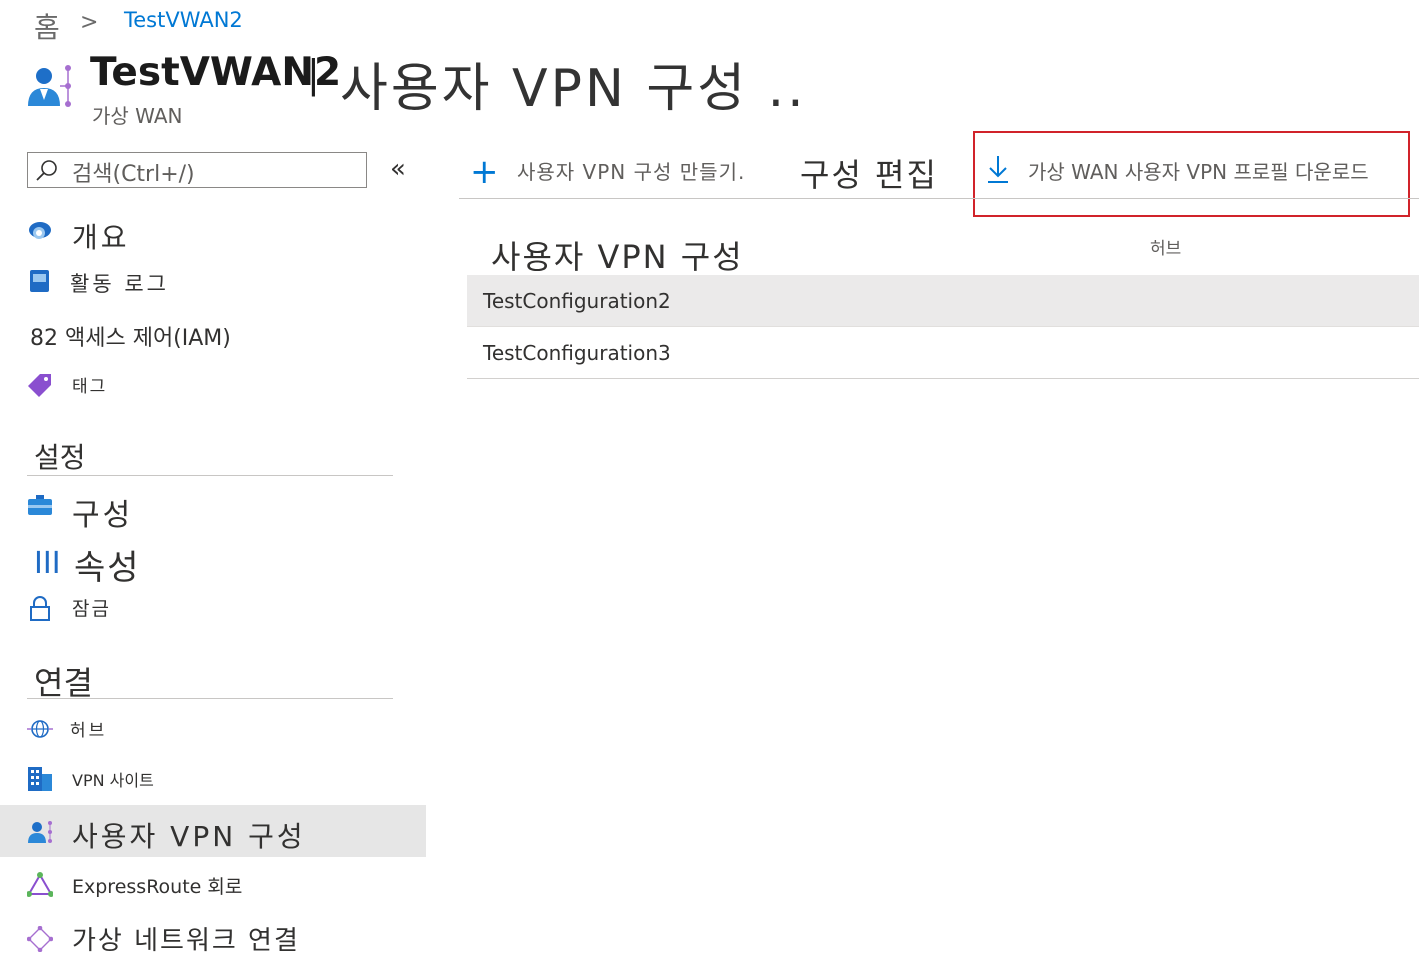  I want to click on overview-cloud-icon, so click(40, 230).